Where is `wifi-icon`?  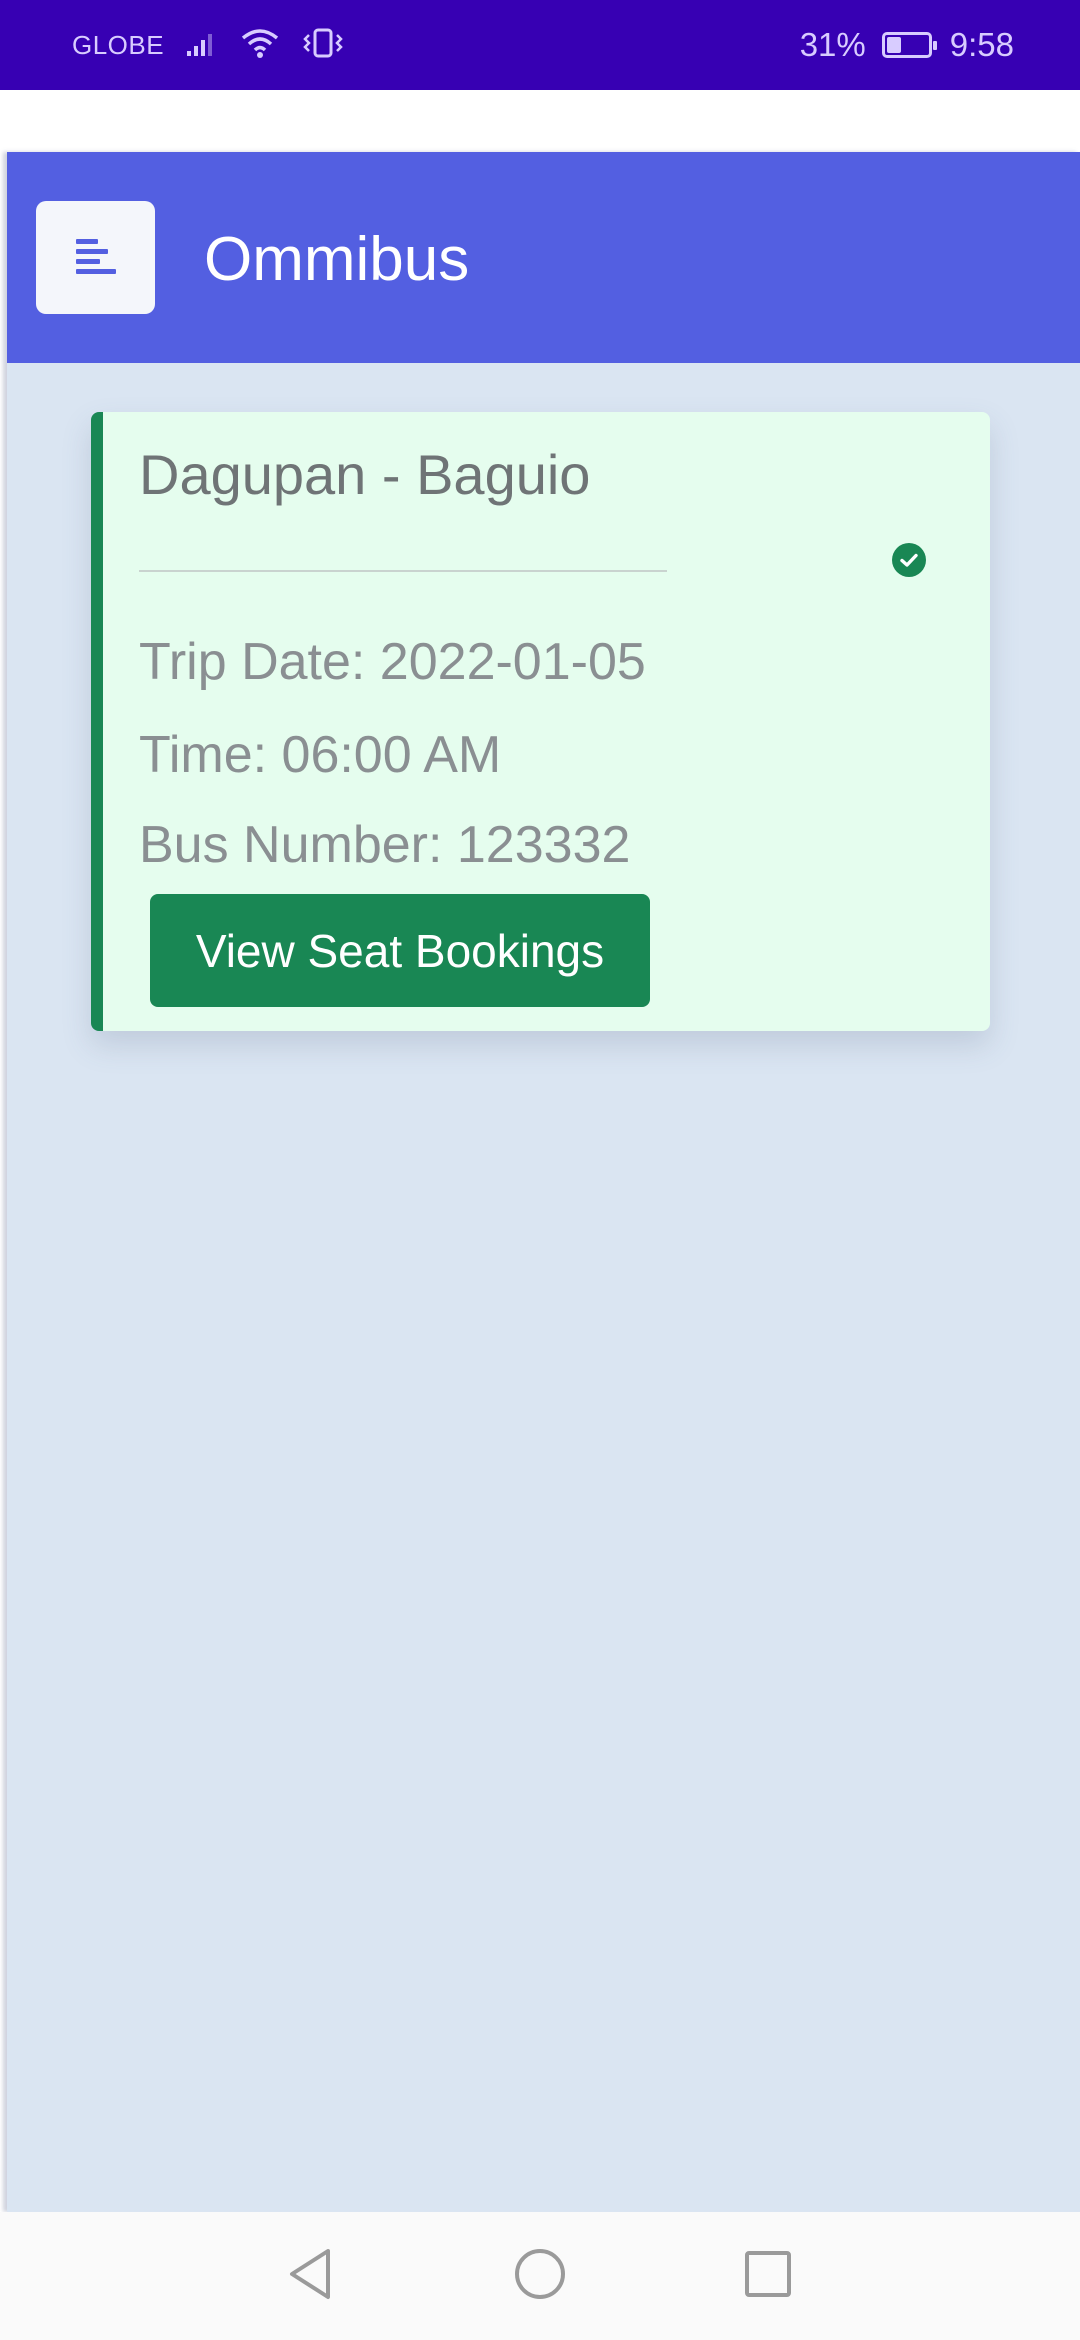 wifi-icon is located at coordinates (260, 45).